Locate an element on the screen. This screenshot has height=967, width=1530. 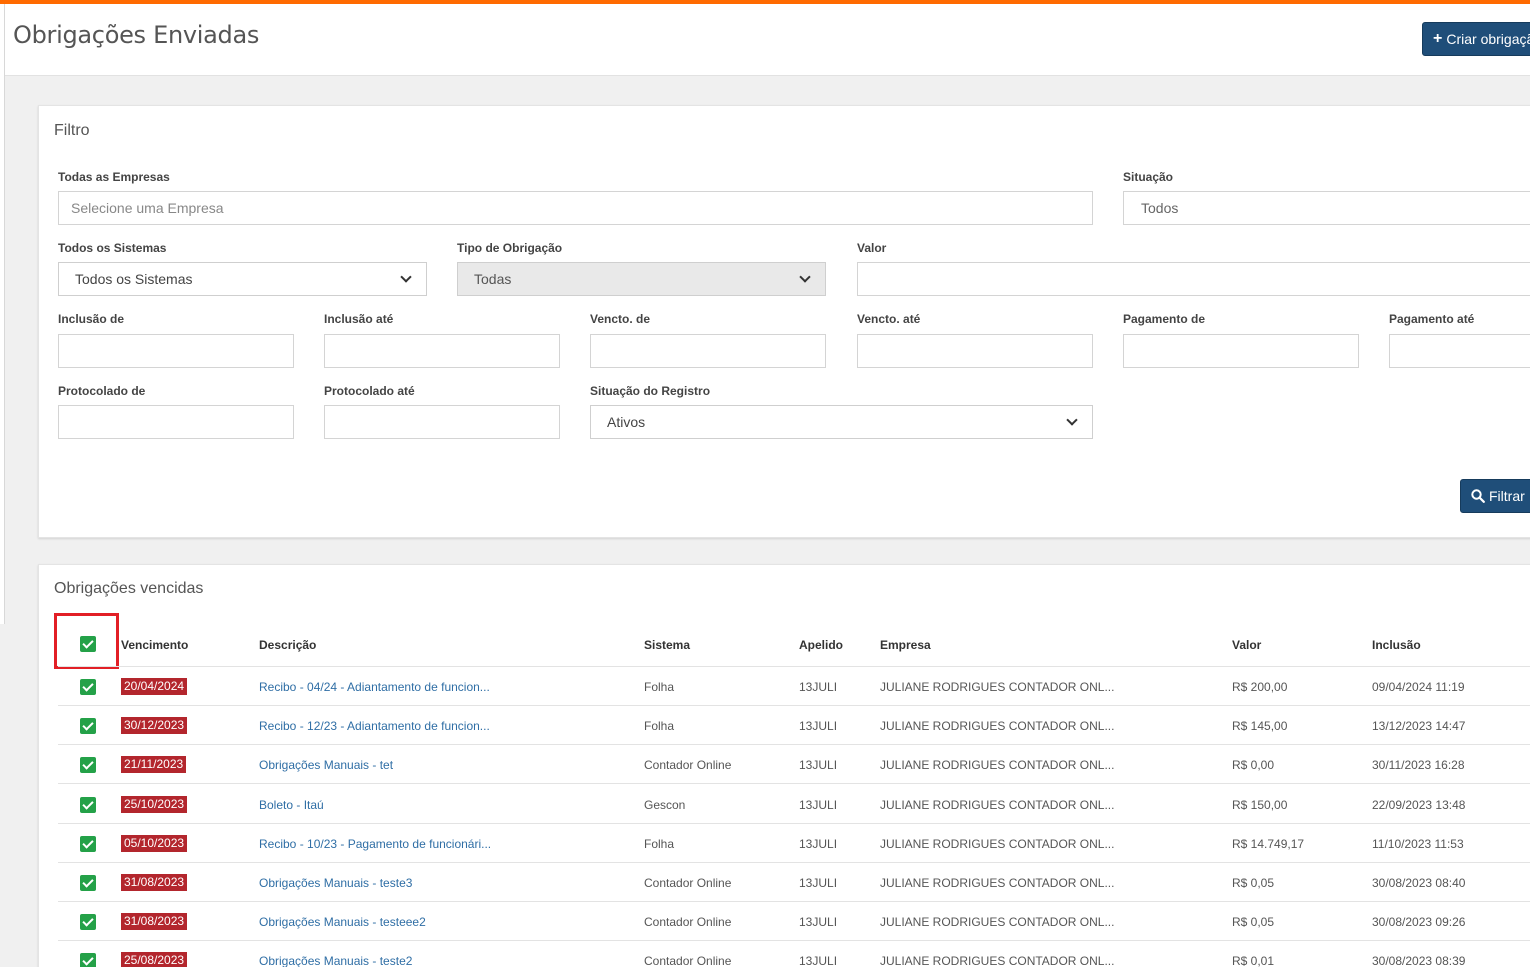
row-descricao-link: Obrigações Manuais - teste2 is located at coordinates (335, 960).